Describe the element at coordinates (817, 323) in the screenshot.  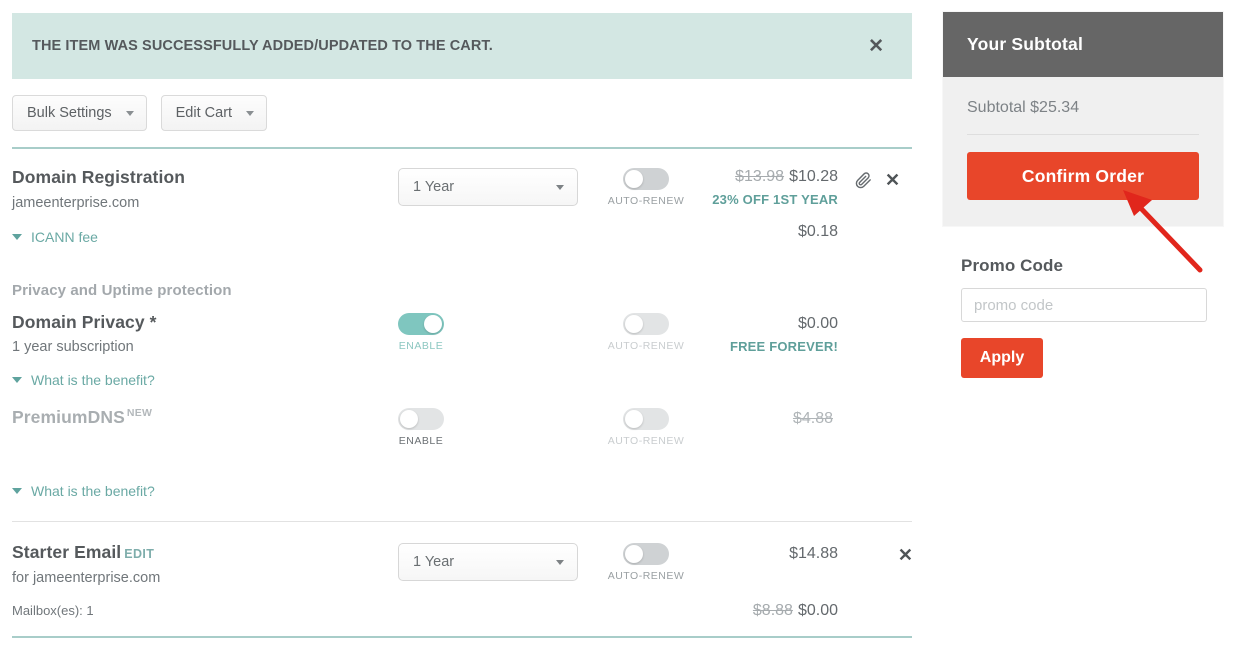
I see `domain-privacy-price: $0.00` at that location.